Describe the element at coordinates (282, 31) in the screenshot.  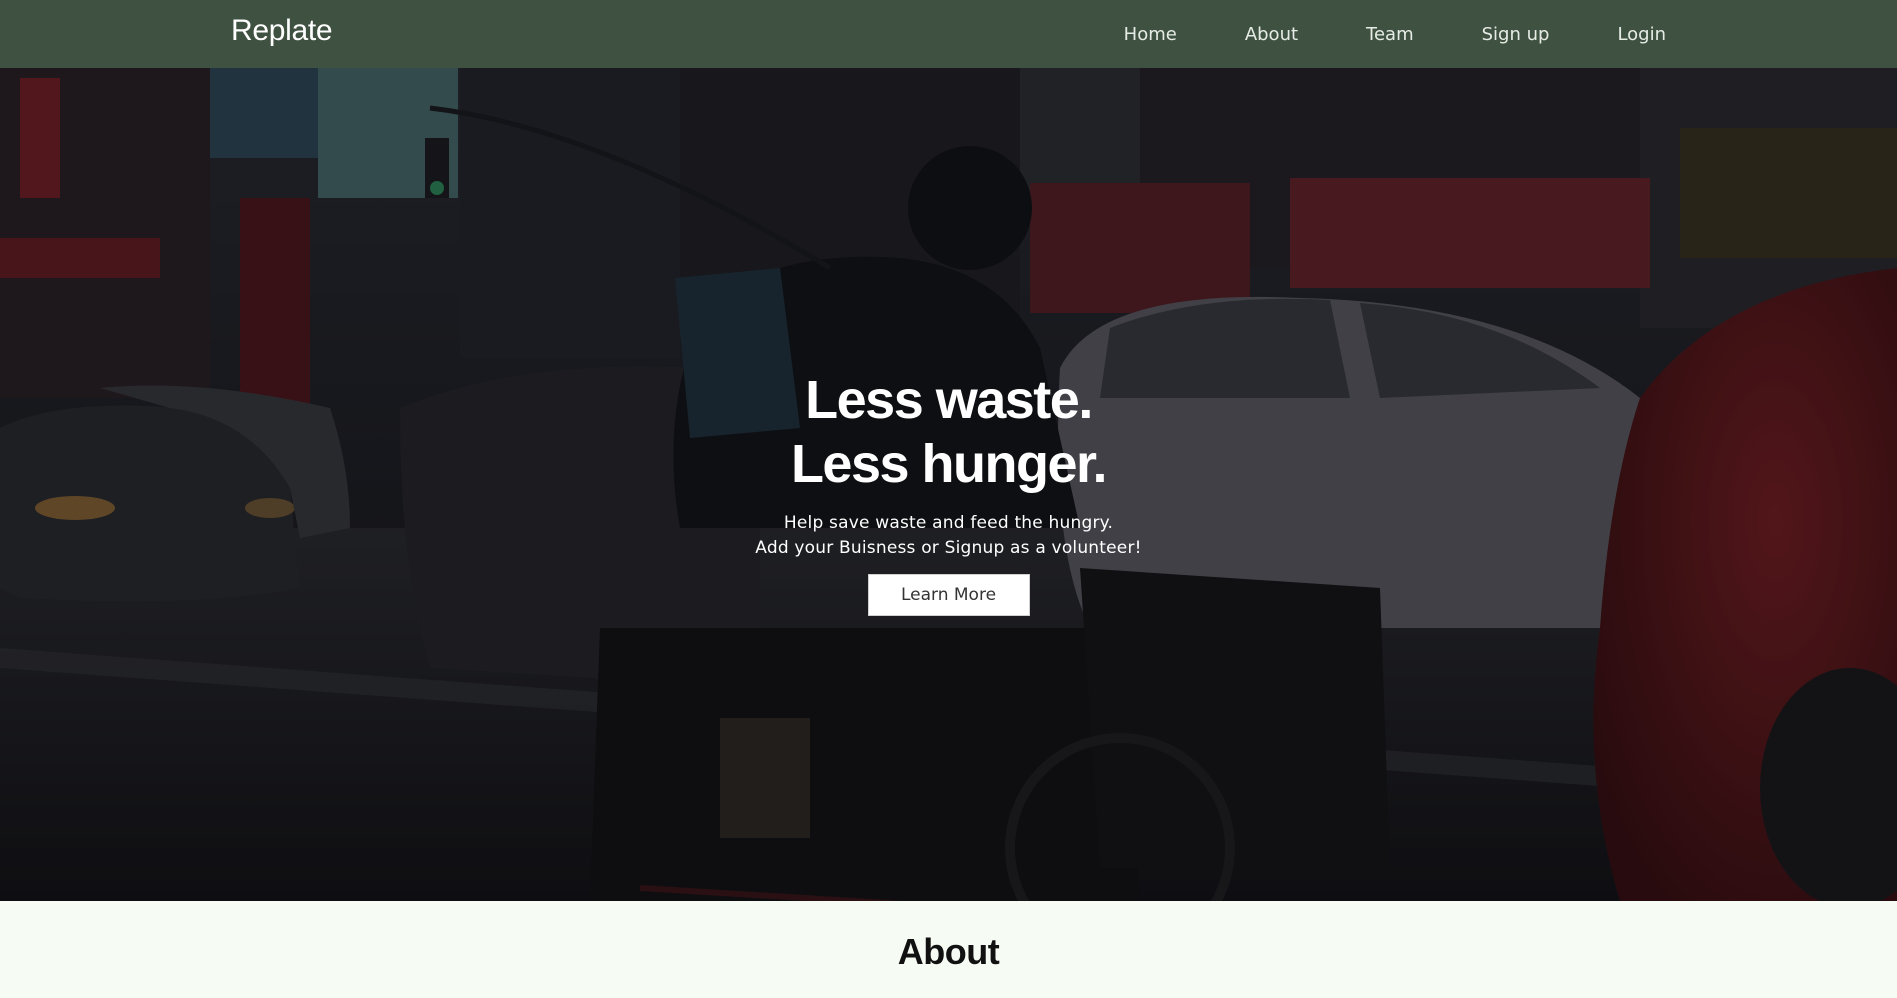
I see `brand-logo: Replate` at that location.